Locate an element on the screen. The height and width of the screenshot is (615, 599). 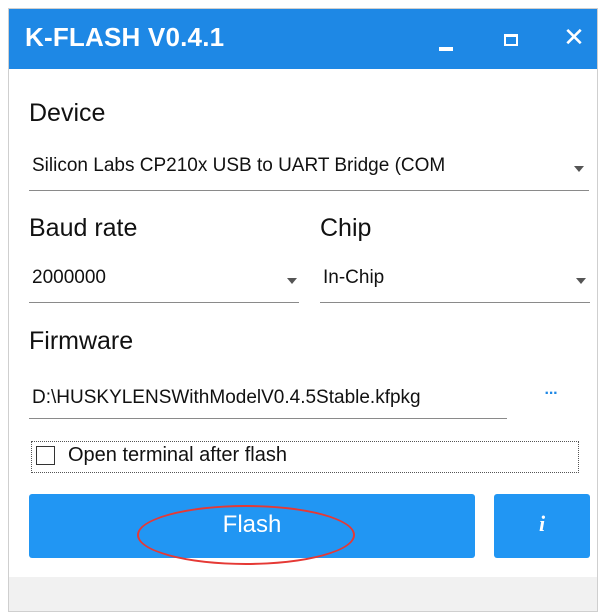
flash-highlight-annotation is located at coordinates (246, 535).